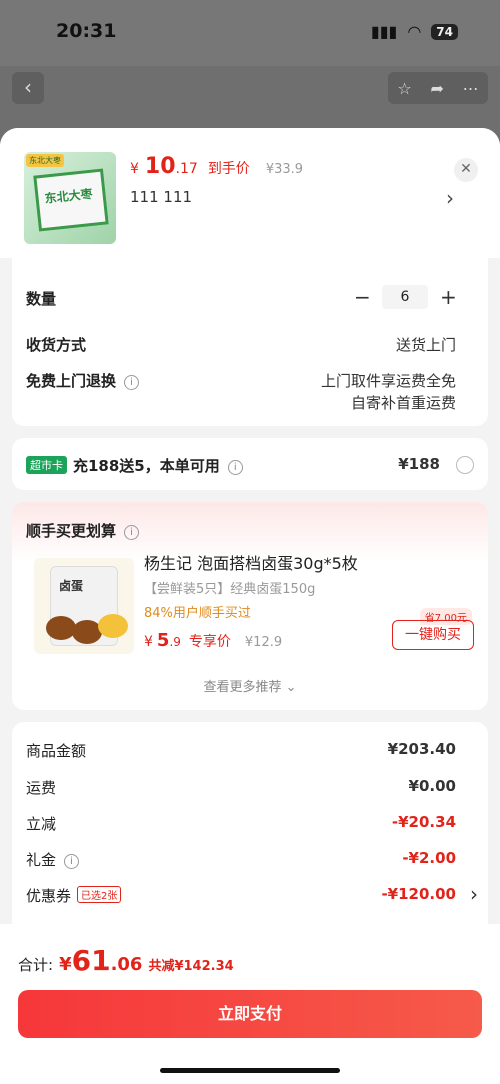 This screenshot has width=500, height=1084. I want to click on home-indicator, so click(250, 1070).